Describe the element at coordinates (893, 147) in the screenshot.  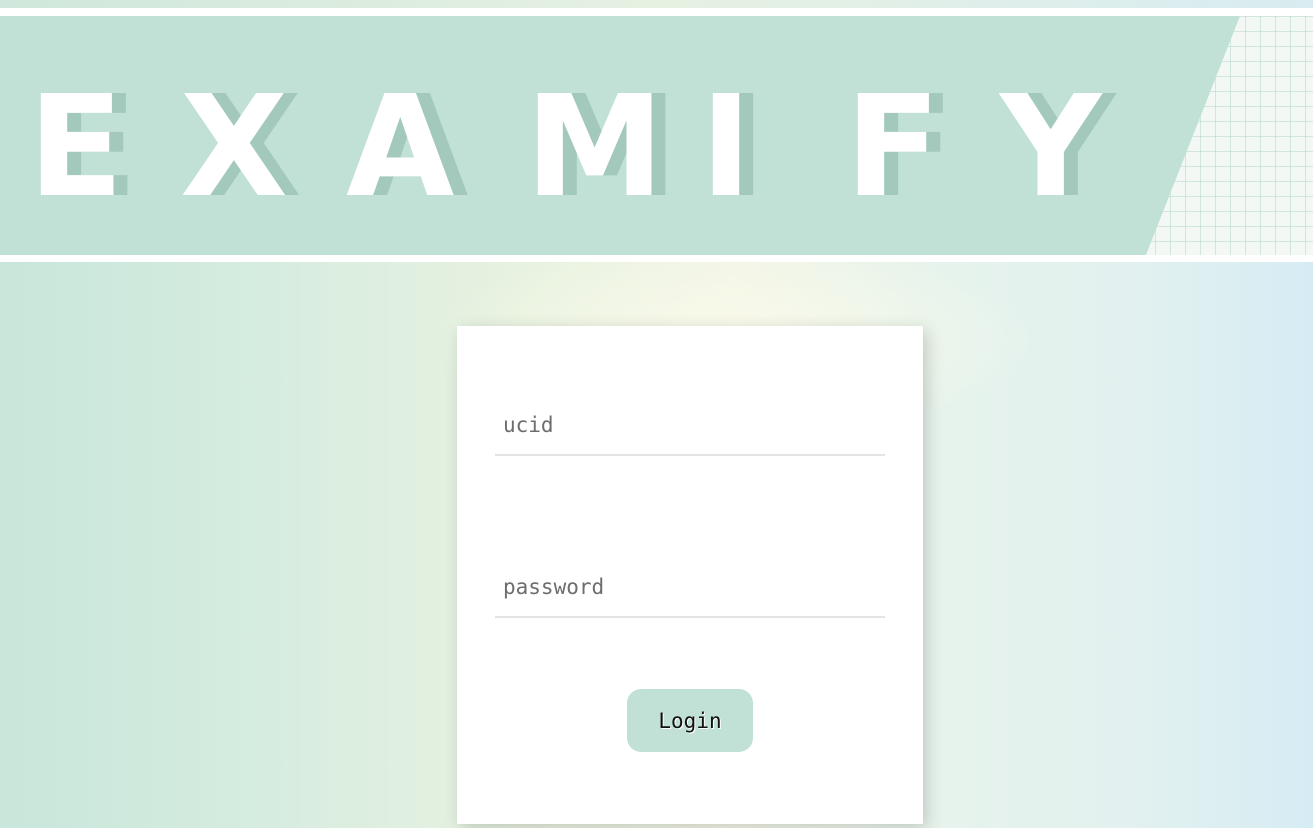
I see `logo-letter: F` at that location.